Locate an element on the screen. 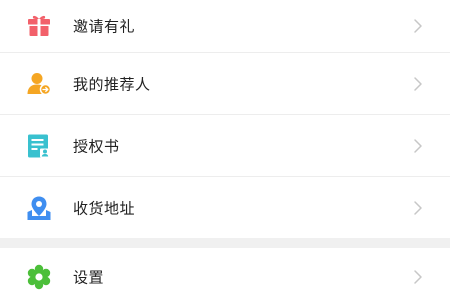  menu-item-label: 邀请有礼 is located at coordinates (104, 26).